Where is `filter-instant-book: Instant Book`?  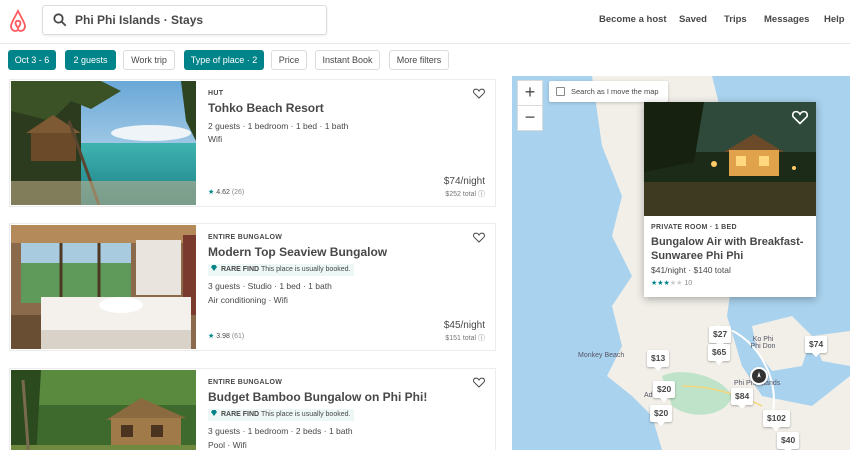
filter-instant-book: Instant Book is located at coordinates (347, 60).